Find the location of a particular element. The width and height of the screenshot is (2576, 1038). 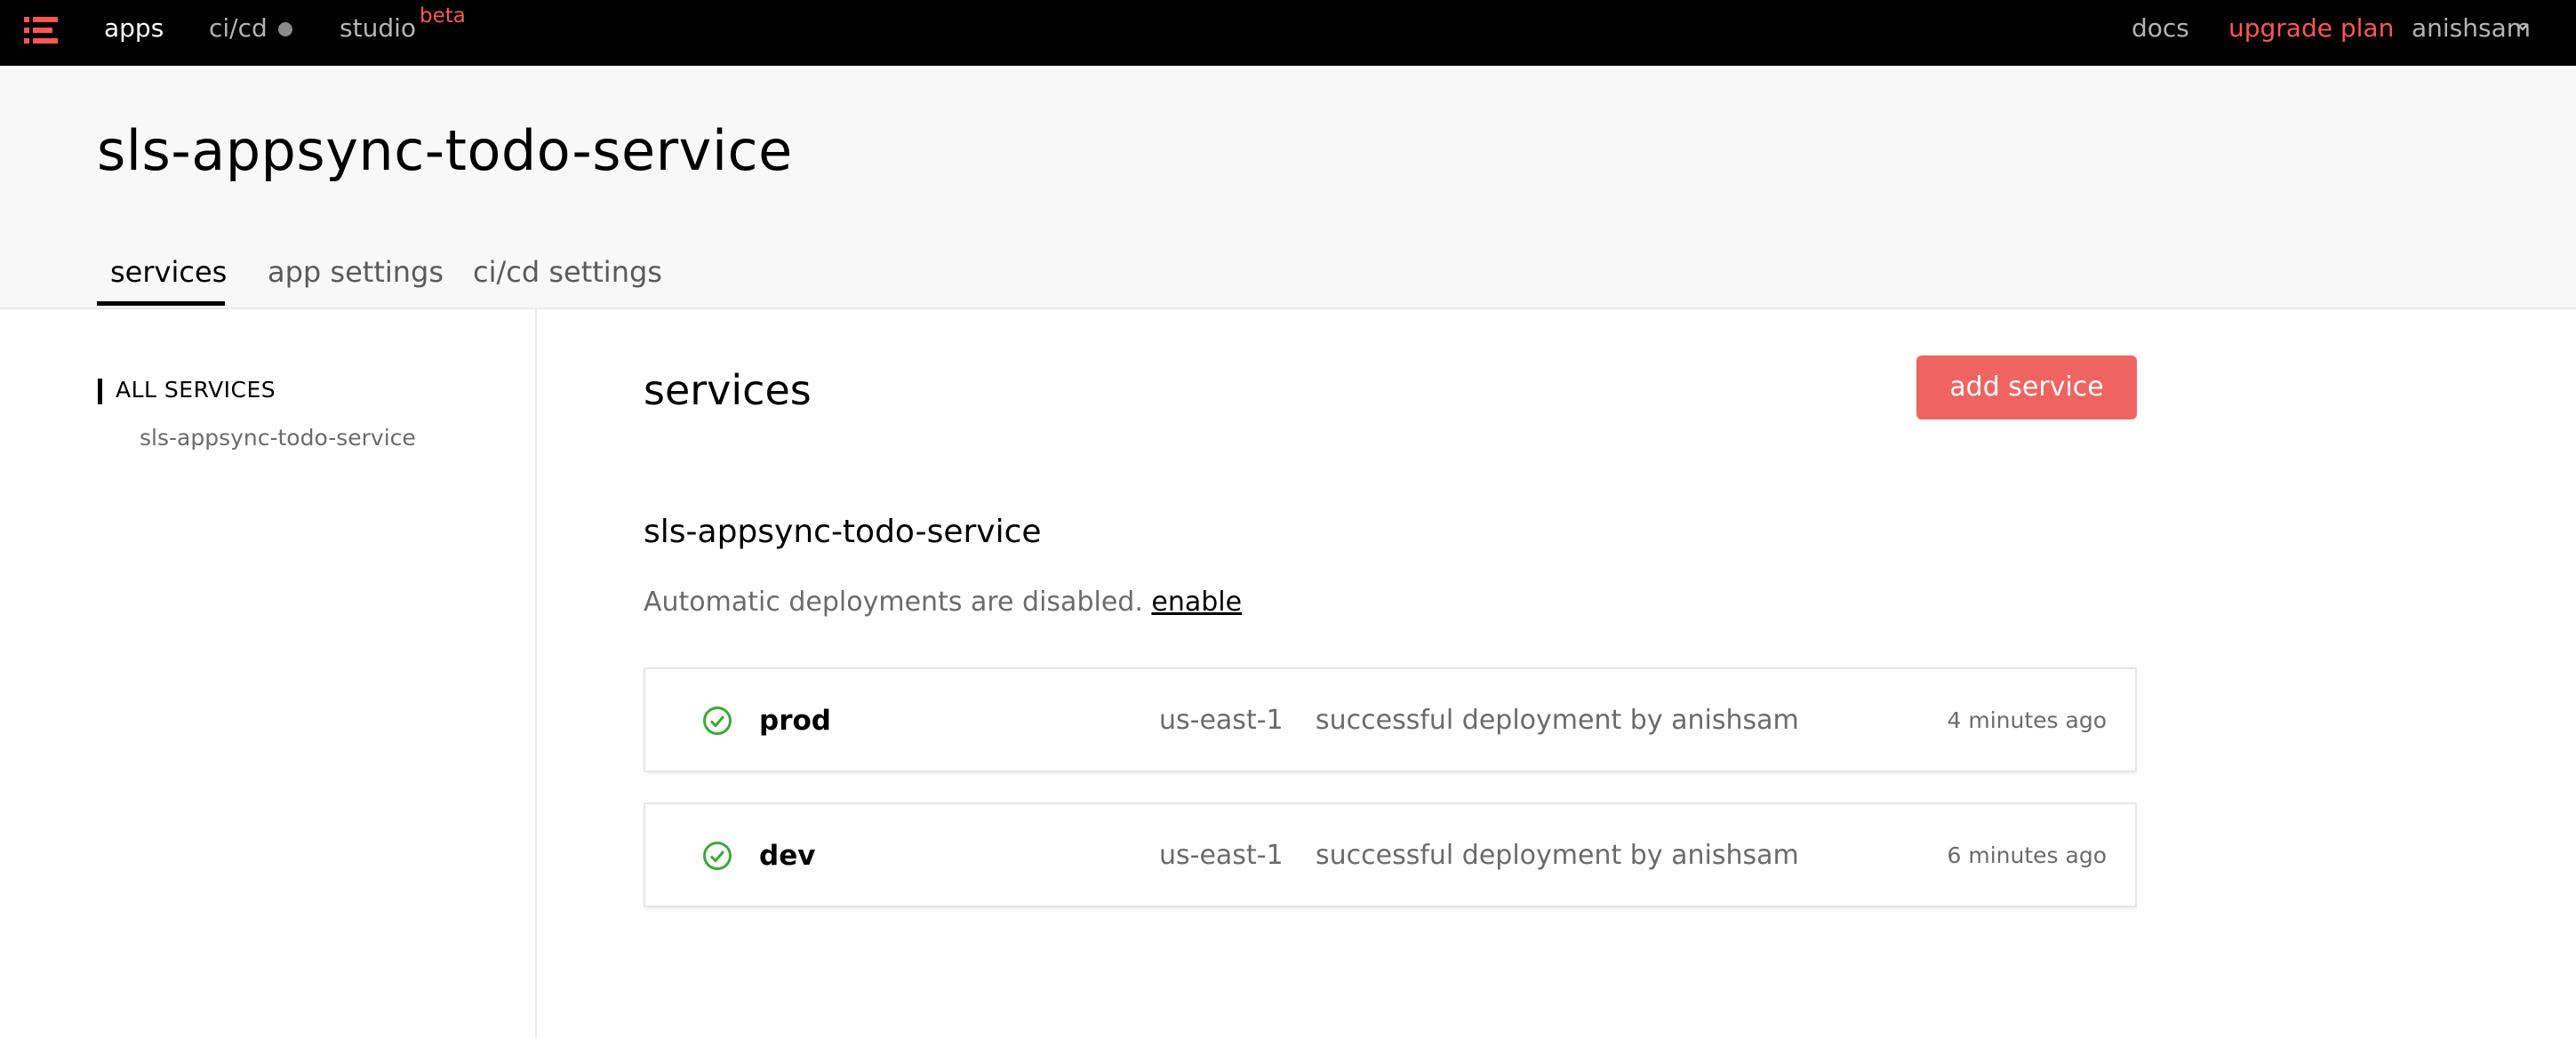

sidebar: ALL SERVICES sls-appsync-todo-service is located at coordinates (268, 673).